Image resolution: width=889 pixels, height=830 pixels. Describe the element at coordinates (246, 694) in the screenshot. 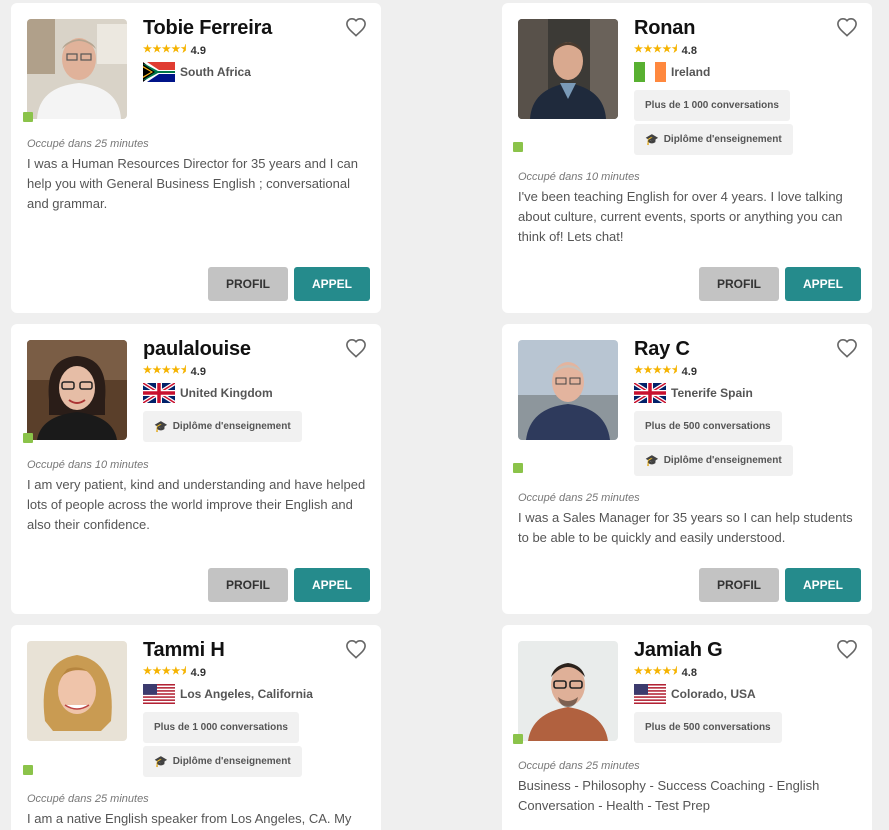

I see `location-label: Los Angeles, California` at that location.